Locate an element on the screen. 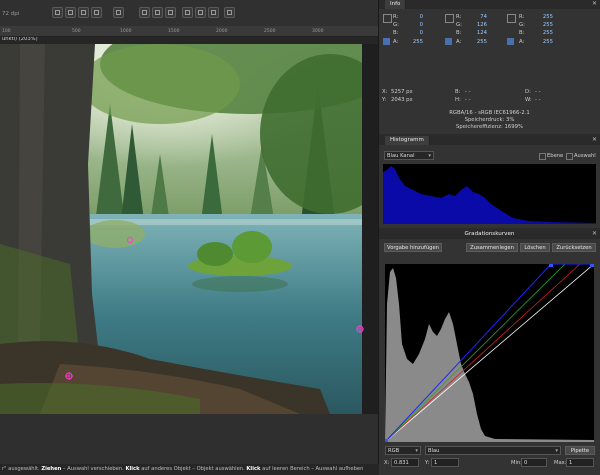  top-toolbar: 72 dpi is located at coordinates (189, 13).